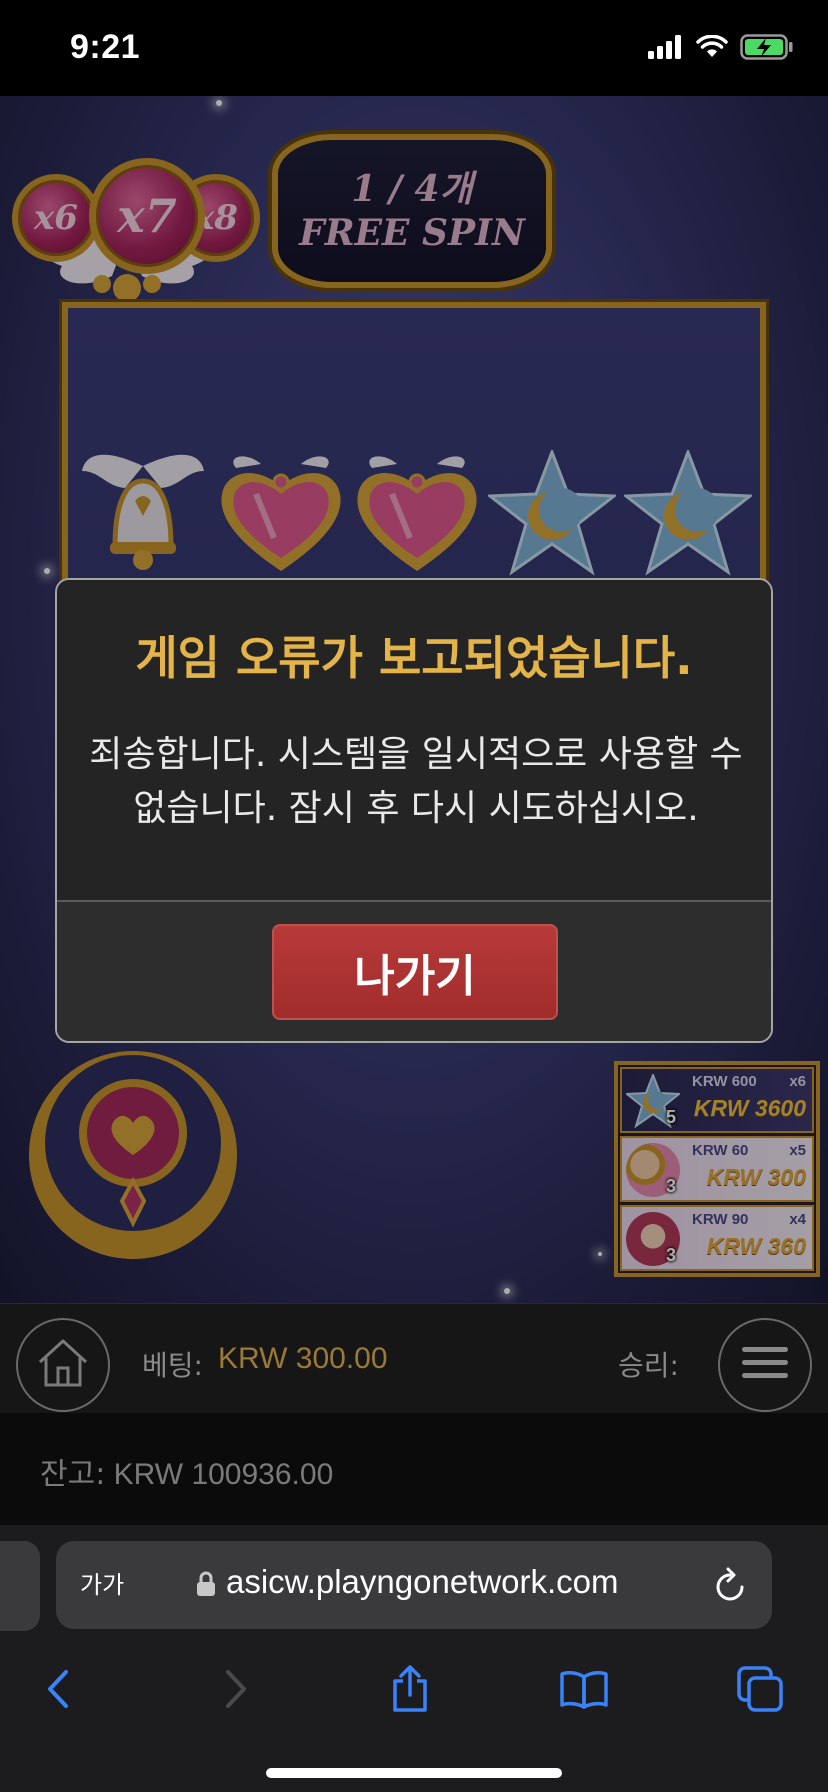 The image size is (828, 1792). I want to click on chevron-right-icon, so click(236, 1691).